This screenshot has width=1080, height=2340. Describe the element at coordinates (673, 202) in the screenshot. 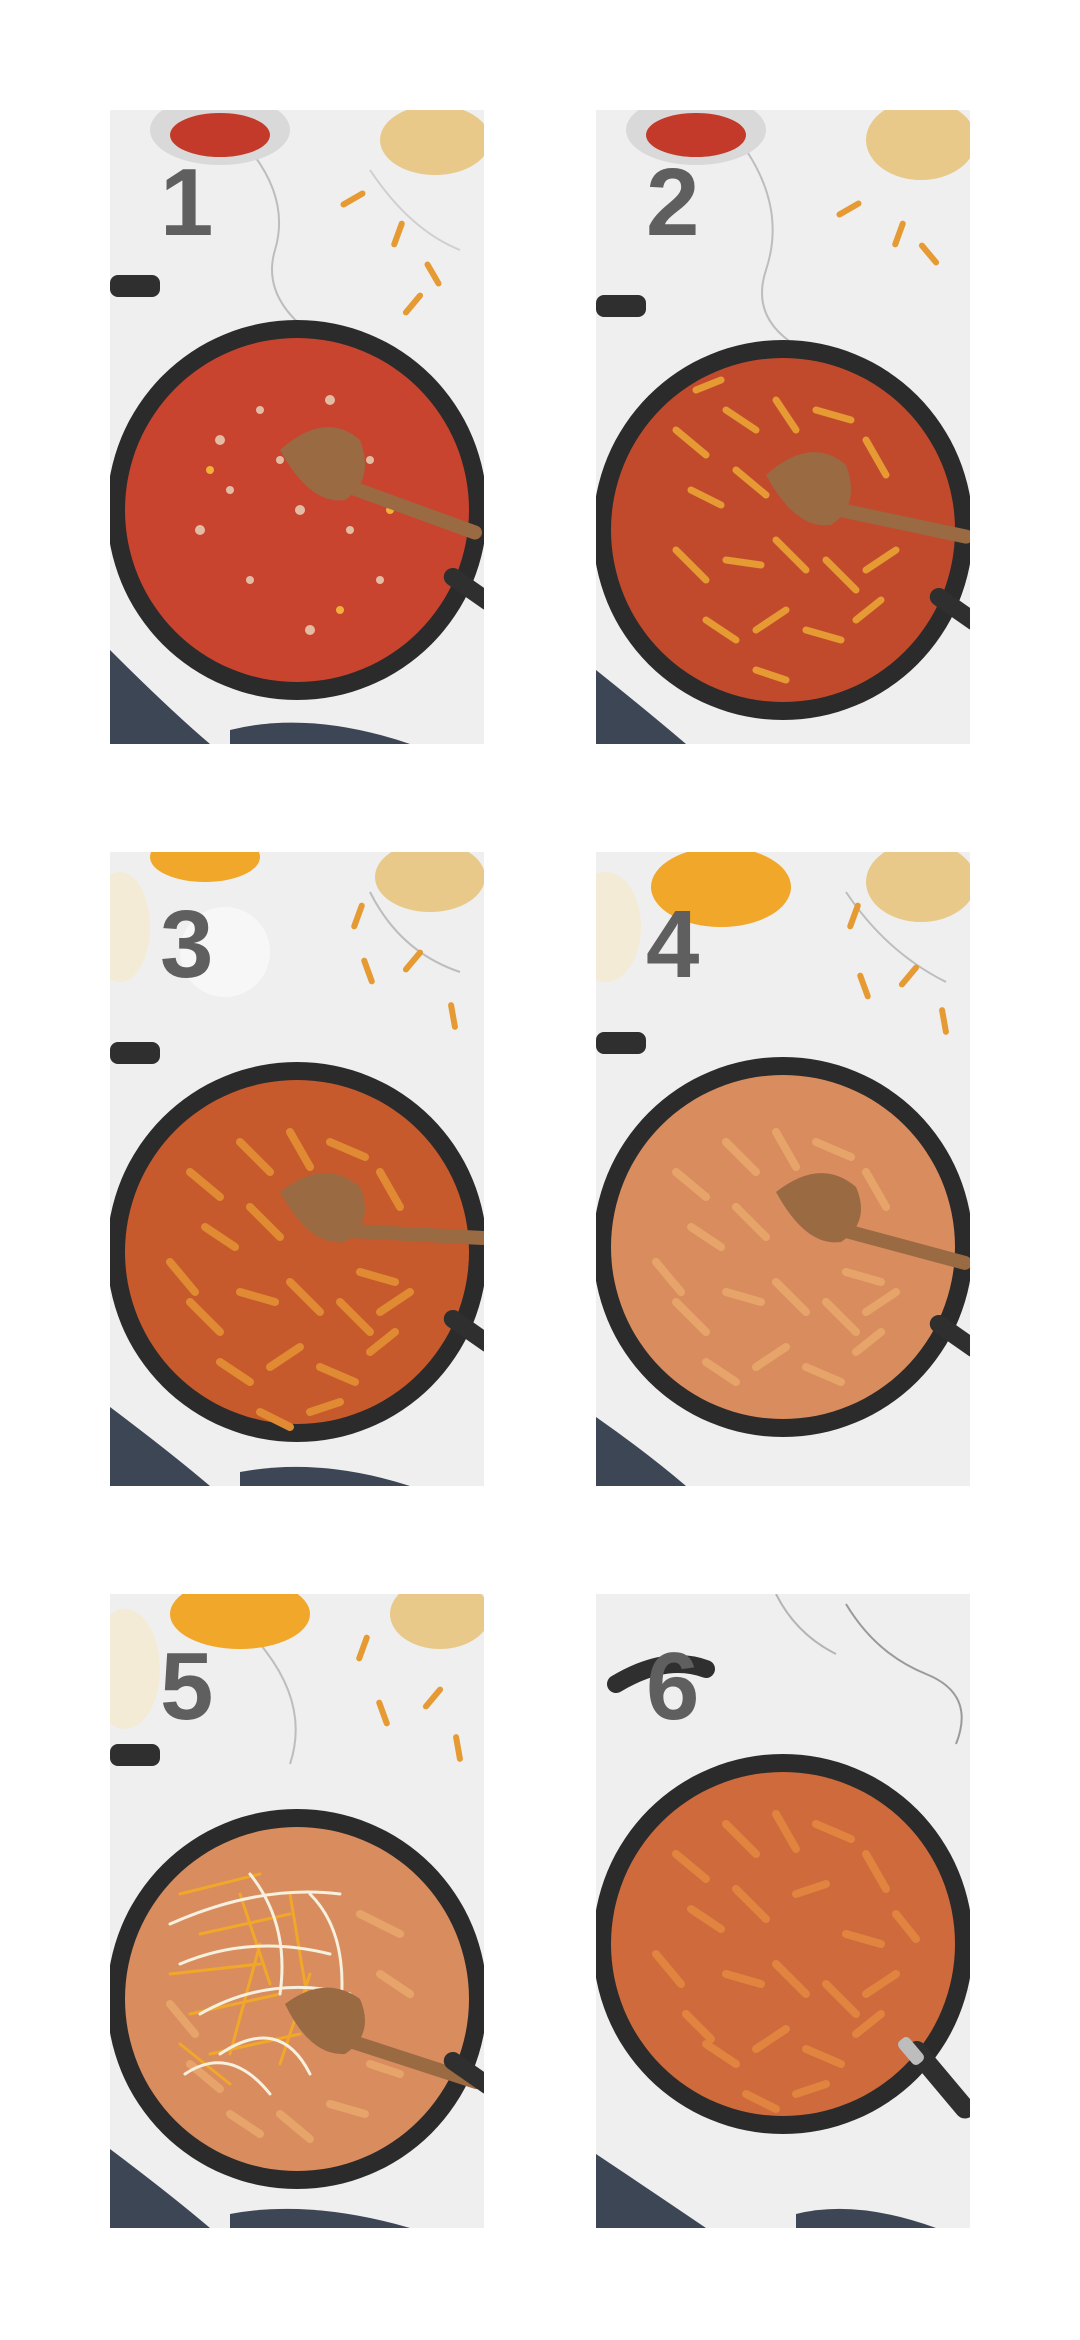

I see `step-number: 2` at that location.